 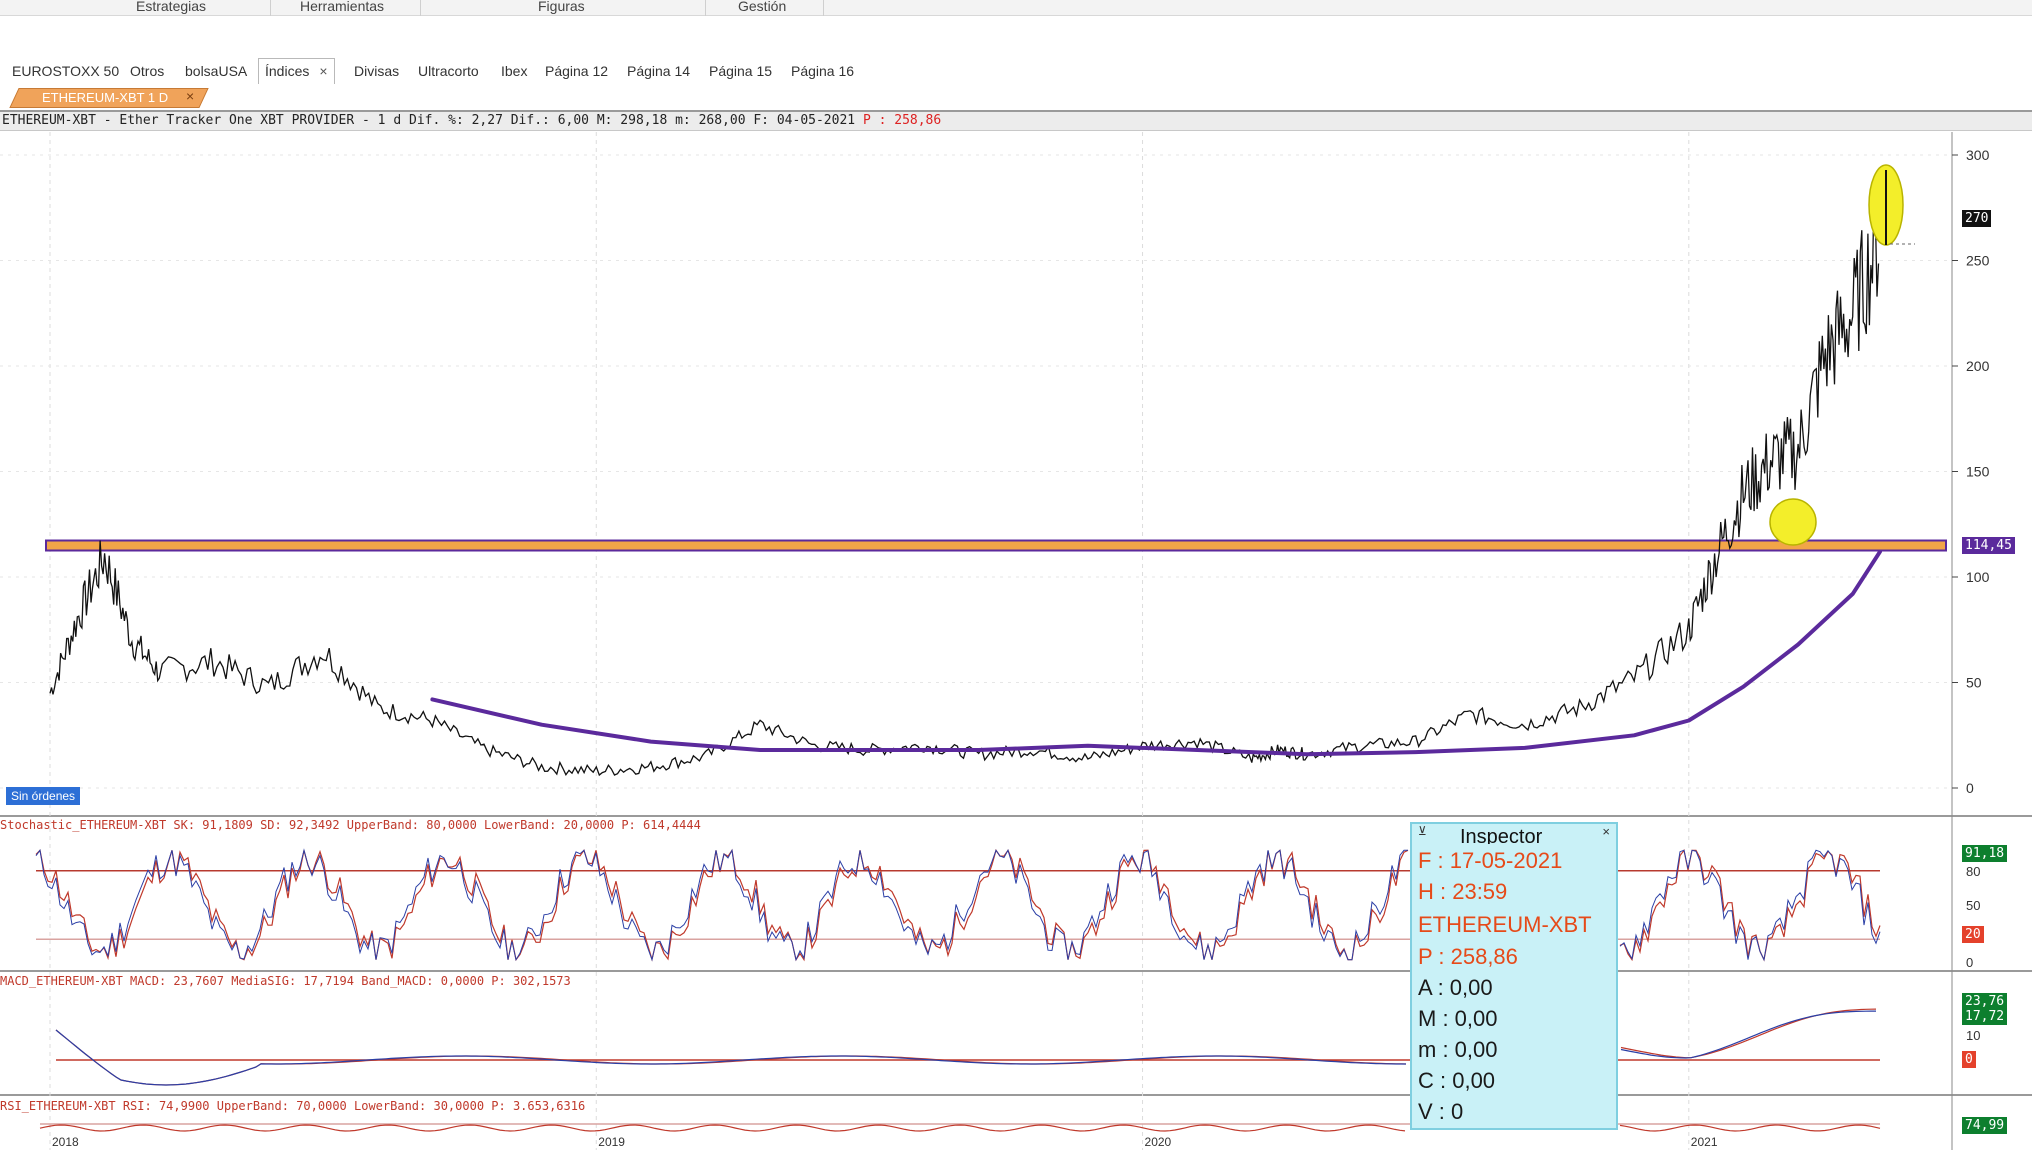 I want to click on price-axis-tick-label: 250, so click(x=1978, y=261).